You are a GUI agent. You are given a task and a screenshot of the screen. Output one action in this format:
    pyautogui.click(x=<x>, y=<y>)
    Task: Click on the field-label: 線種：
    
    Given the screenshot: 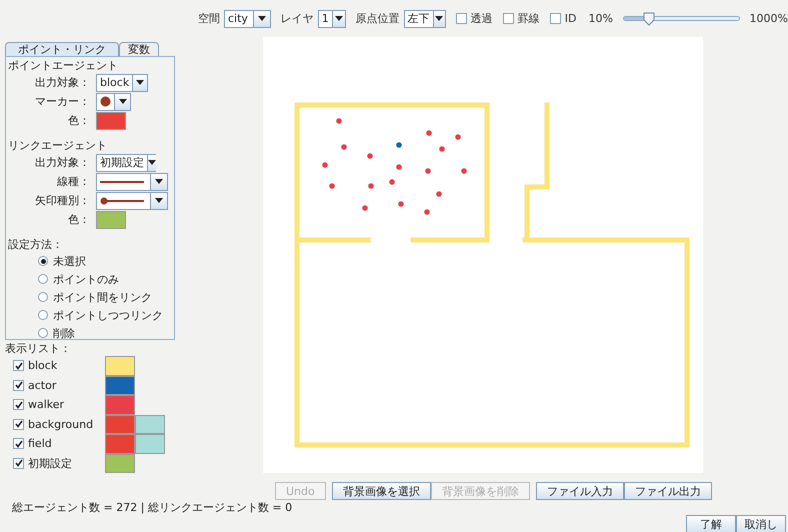 What is the action you would take?
    pyautogui.click(x=73, y=181)
    